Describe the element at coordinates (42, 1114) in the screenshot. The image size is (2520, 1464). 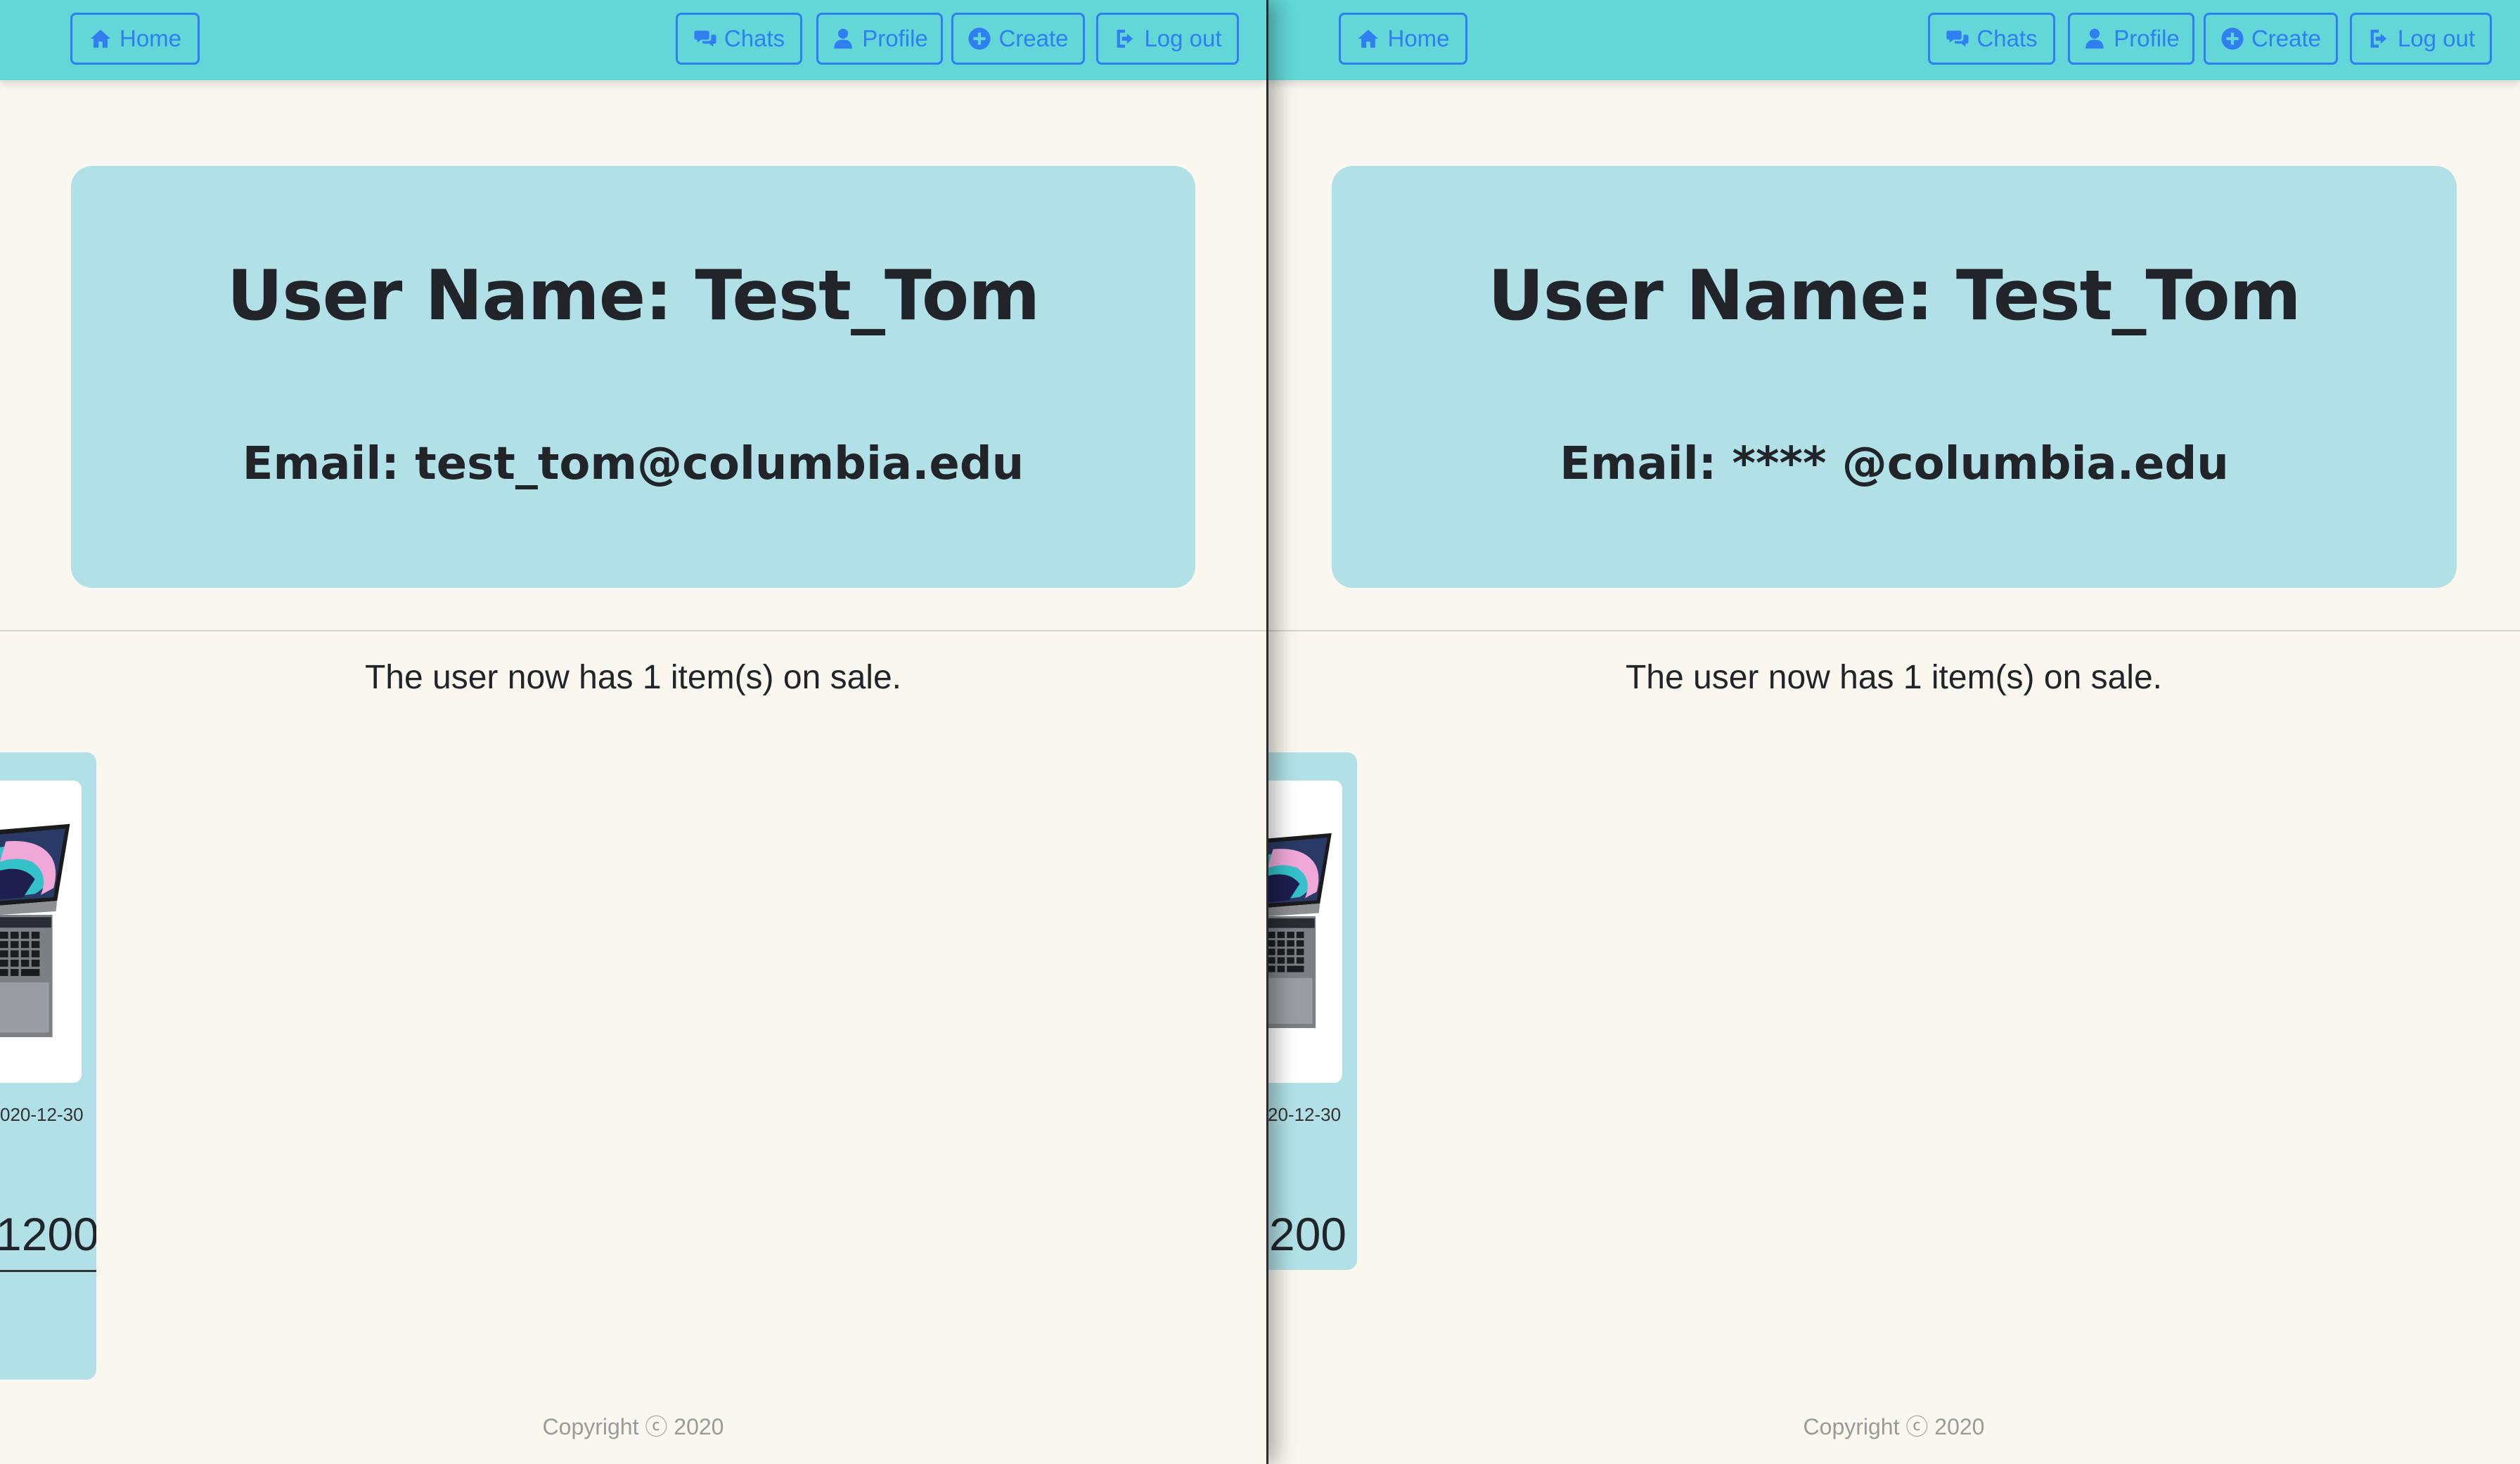
I see `item-date: 020-12-30` at that location.